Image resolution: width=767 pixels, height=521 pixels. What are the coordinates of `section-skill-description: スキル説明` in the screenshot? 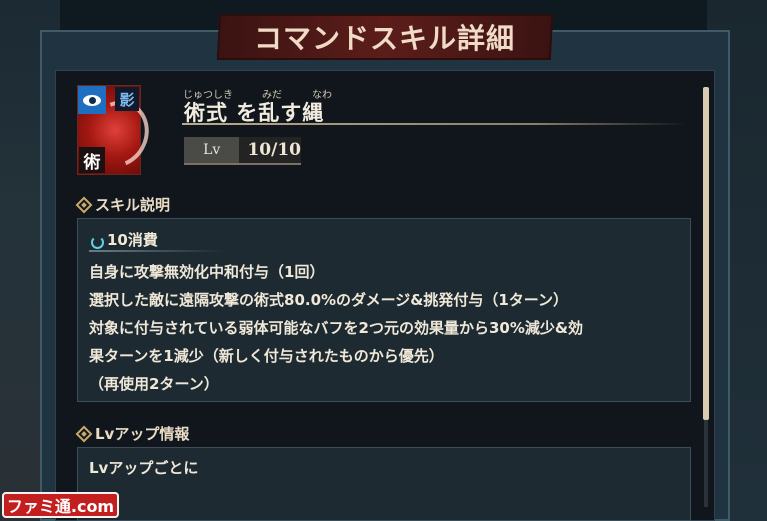 It's located at (123, 204).